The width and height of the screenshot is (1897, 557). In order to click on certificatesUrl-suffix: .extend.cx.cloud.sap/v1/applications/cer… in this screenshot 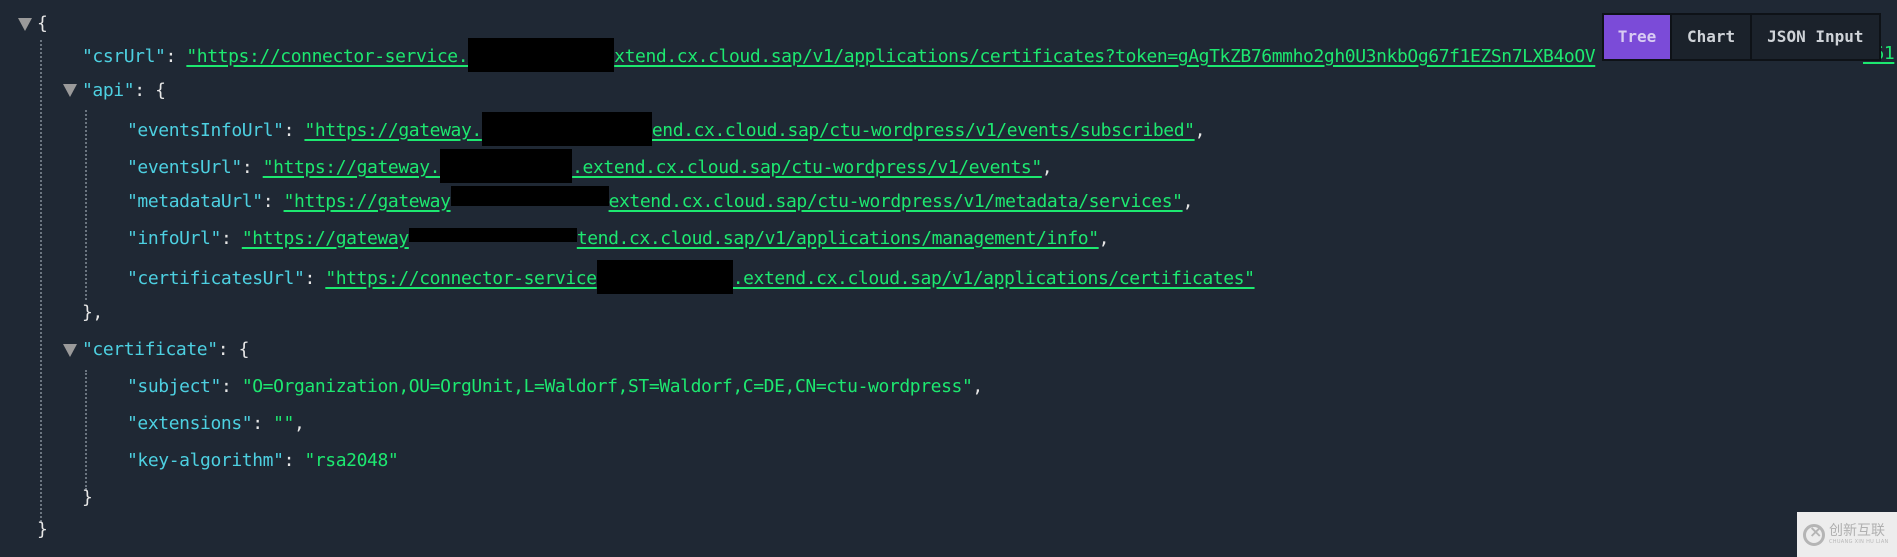, I will do `click(993, 278)`.